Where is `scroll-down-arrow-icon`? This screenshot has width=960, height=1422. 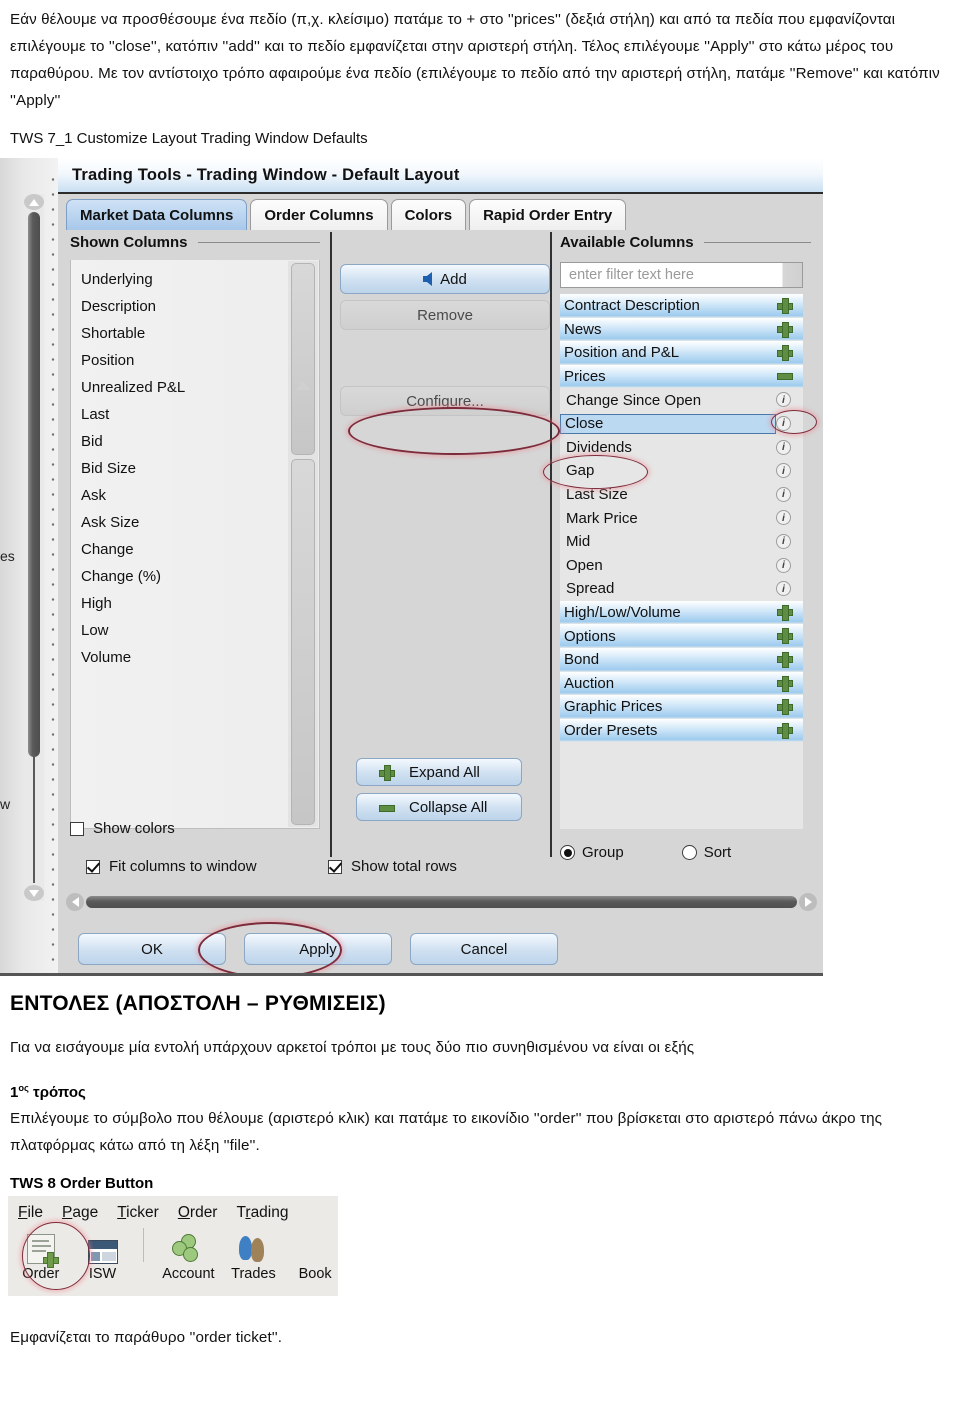 scroll-down-arrow-icon is located at coordinates (34, 893).